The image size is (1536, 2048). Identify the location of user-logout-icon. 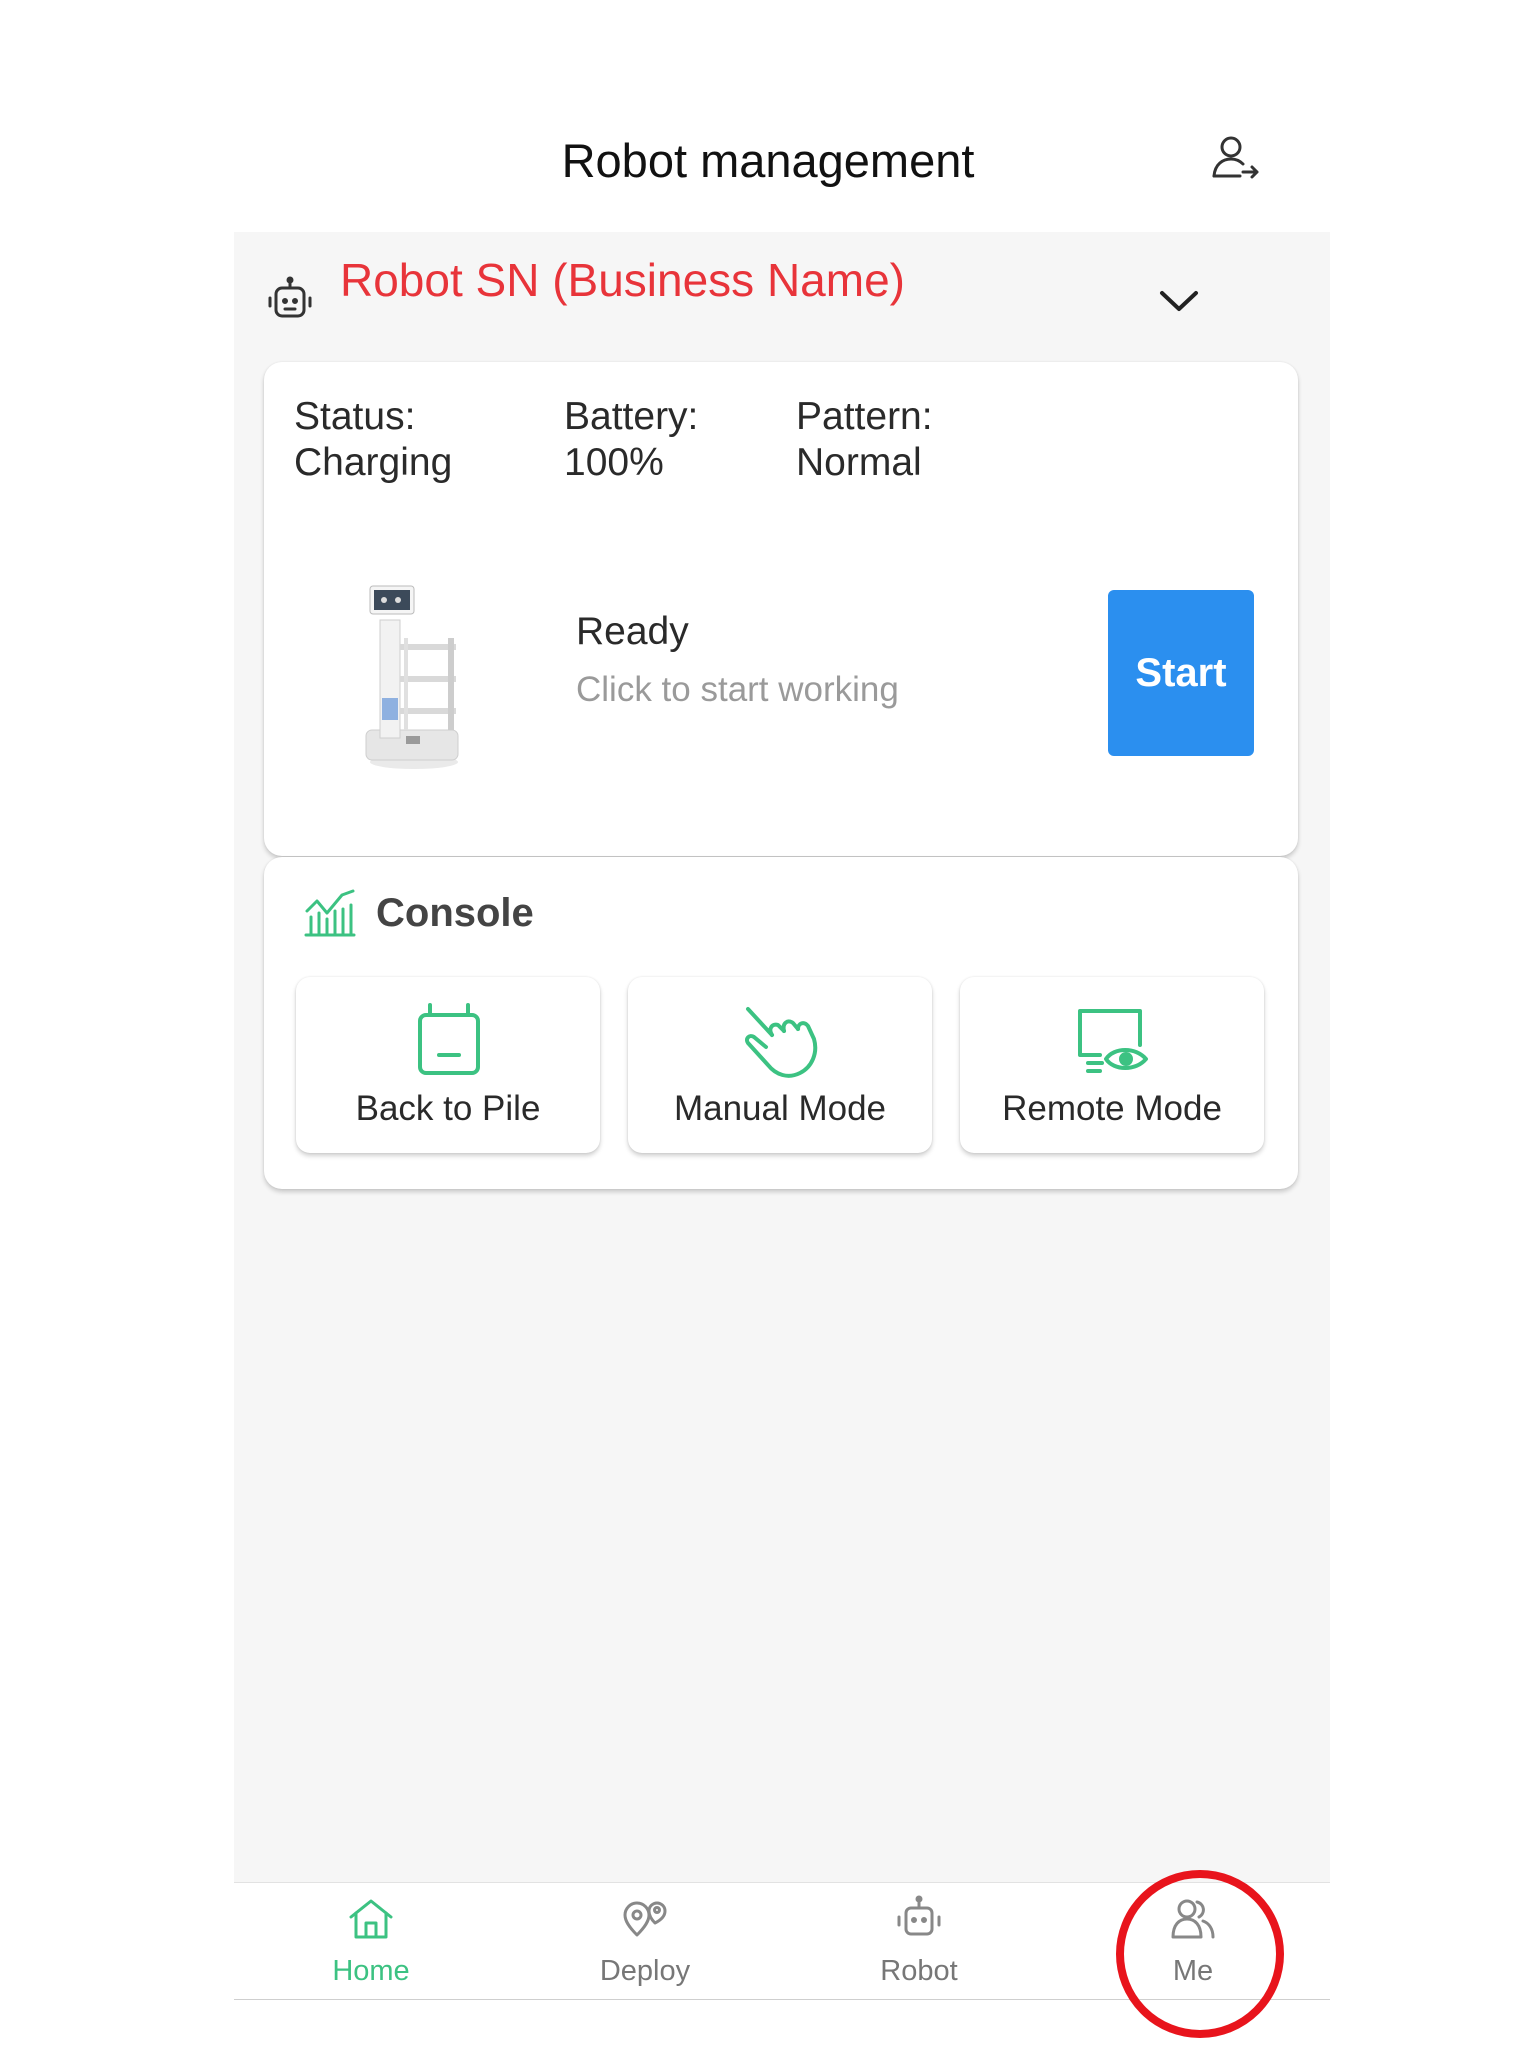
(1235, 159).